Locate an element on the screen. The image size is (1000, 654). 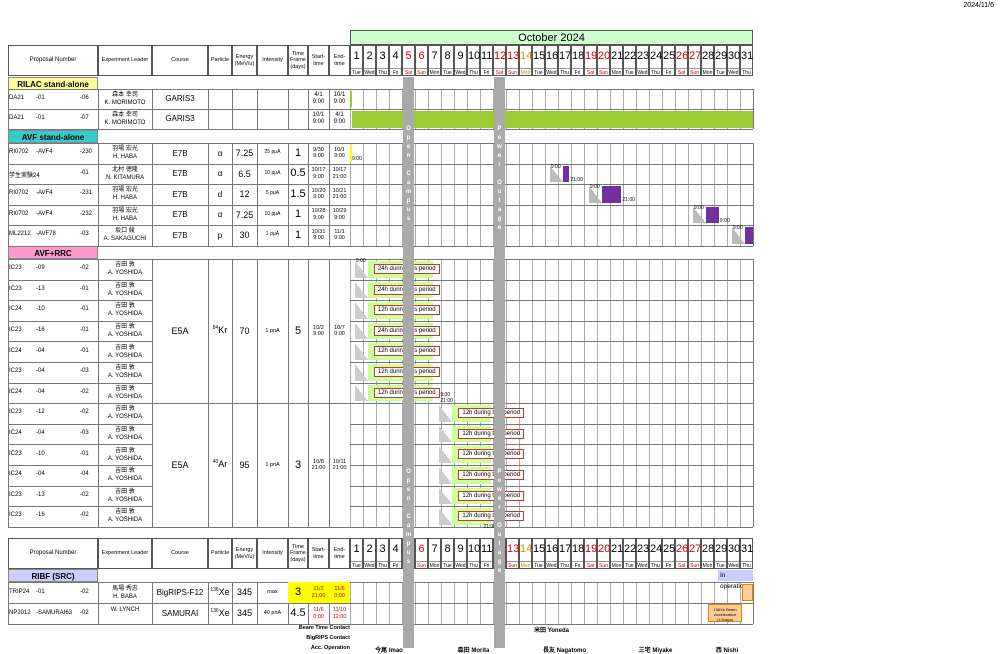
end-time: 11/1 9:00 is located at coordinates (339, 235).